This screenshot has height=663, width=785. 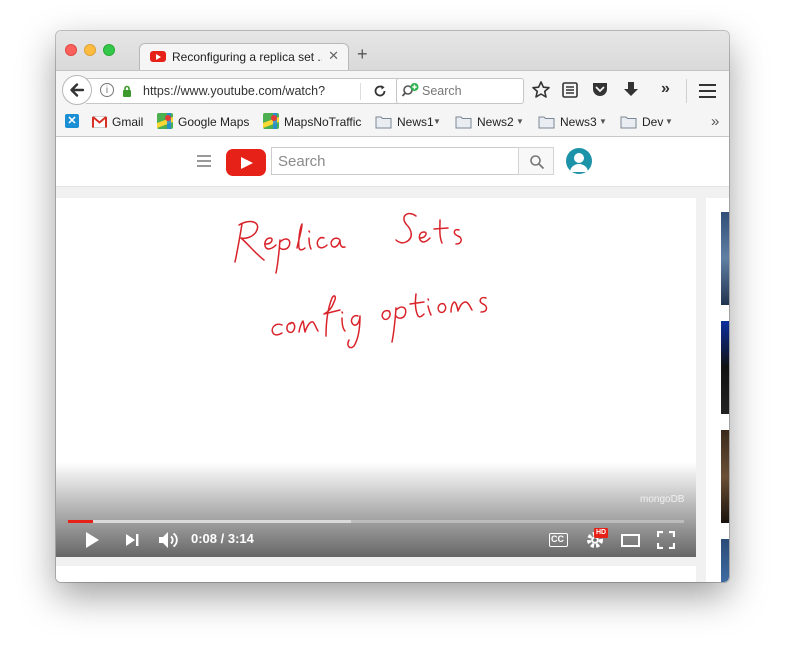 What do you see at coordinates (392, 51) in the screenshot?
I see `tab-strip: Reconfiguring a replica set ... ✕ +` at bounding box center [392, 51].